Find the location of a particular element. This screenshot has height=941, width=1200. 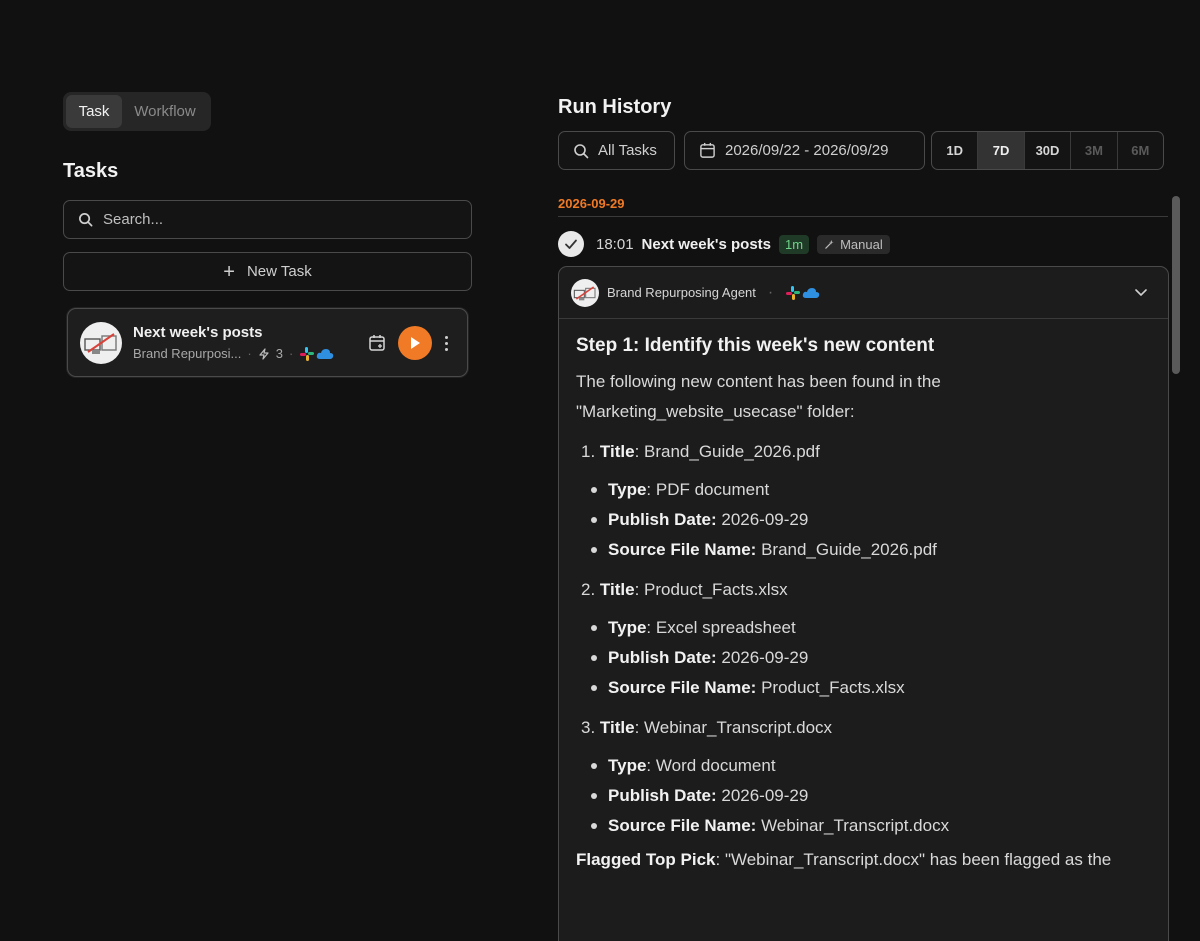

step-heading: Step 1: Identify this week's new content is located at coordinates (755, 345).